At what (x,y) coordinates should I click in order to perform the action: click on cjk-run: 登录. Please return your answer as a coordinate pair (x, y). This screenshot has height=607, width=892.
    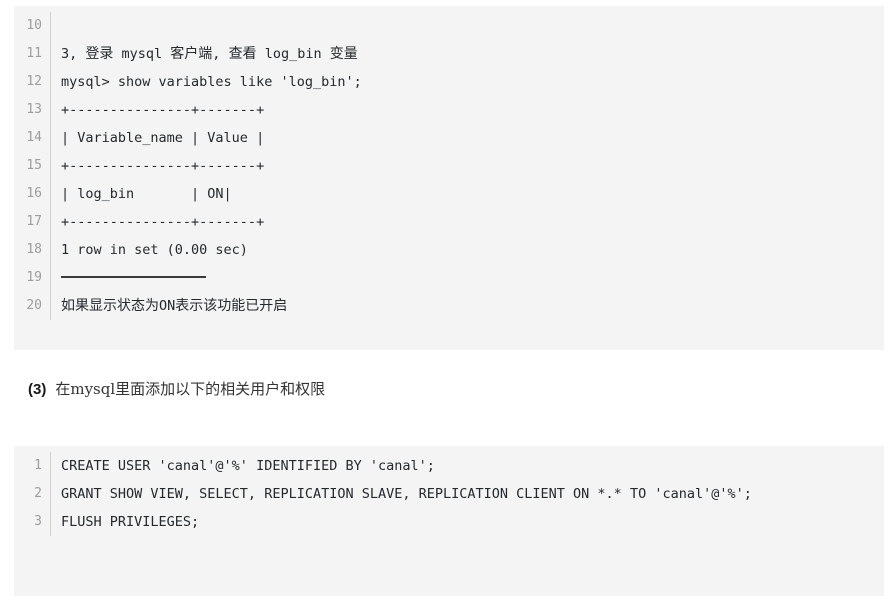
    Looking at the image, I should click on (99, 54).